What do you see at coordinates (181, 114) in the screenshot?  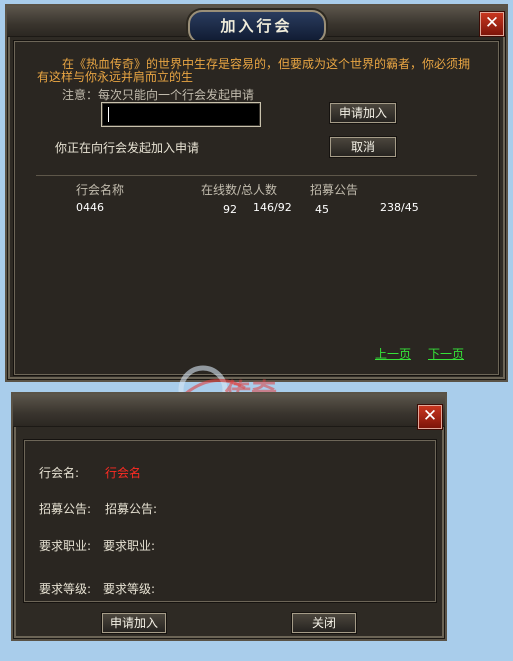 I see `guild-name-input` at bounding box center [181, 114].